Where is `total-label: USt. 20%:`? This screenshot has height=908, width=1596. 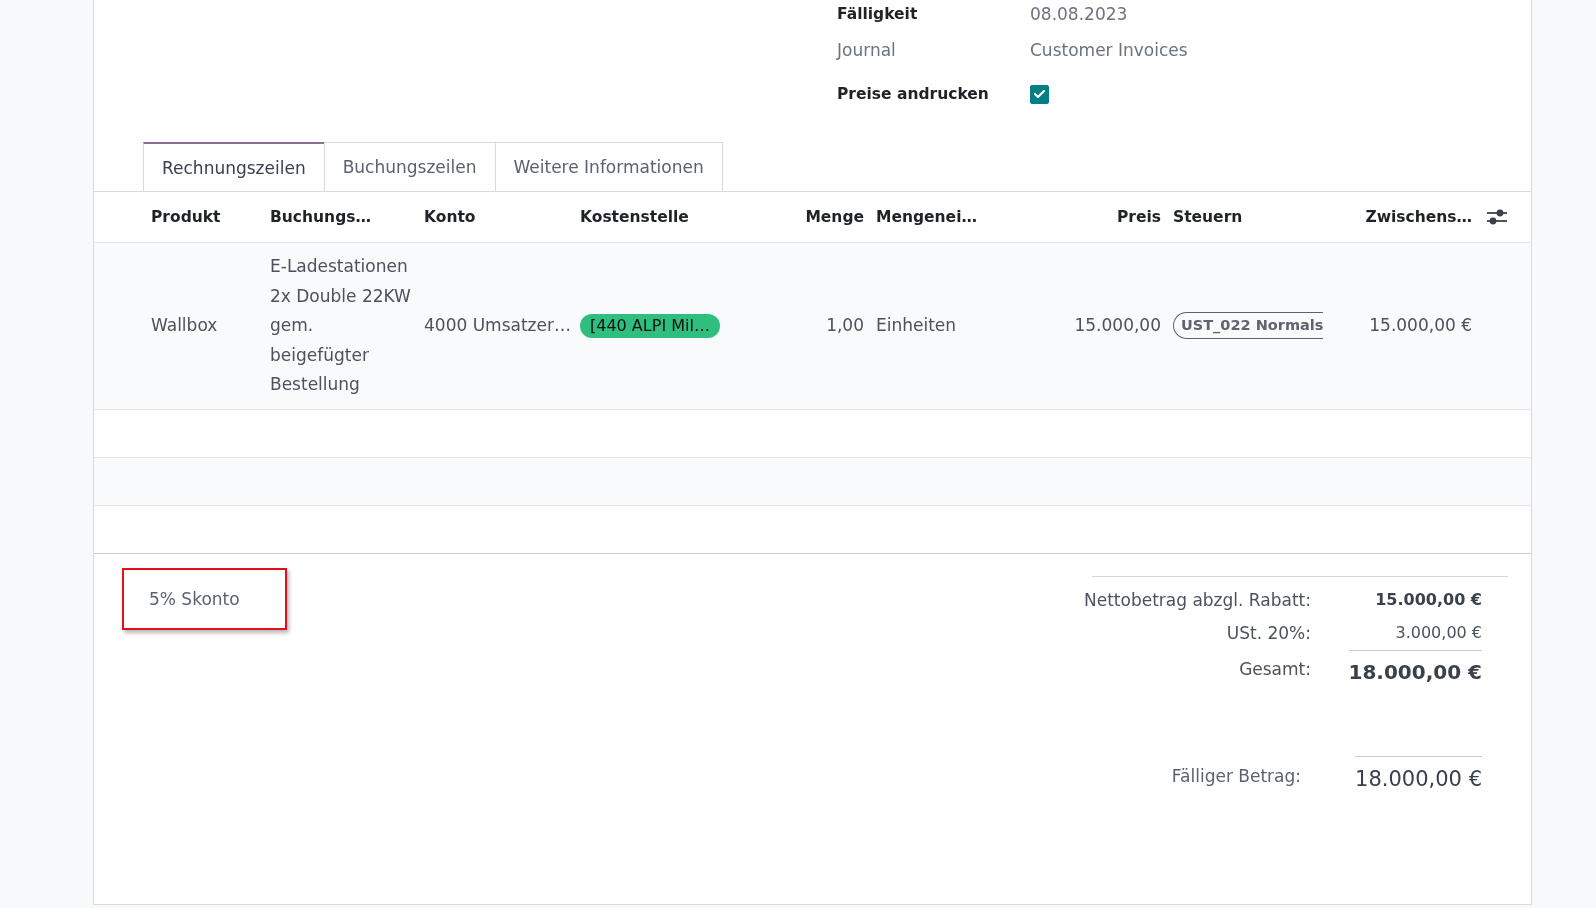 total-label: USt. 20%: is located at coordinates (1268, 632).